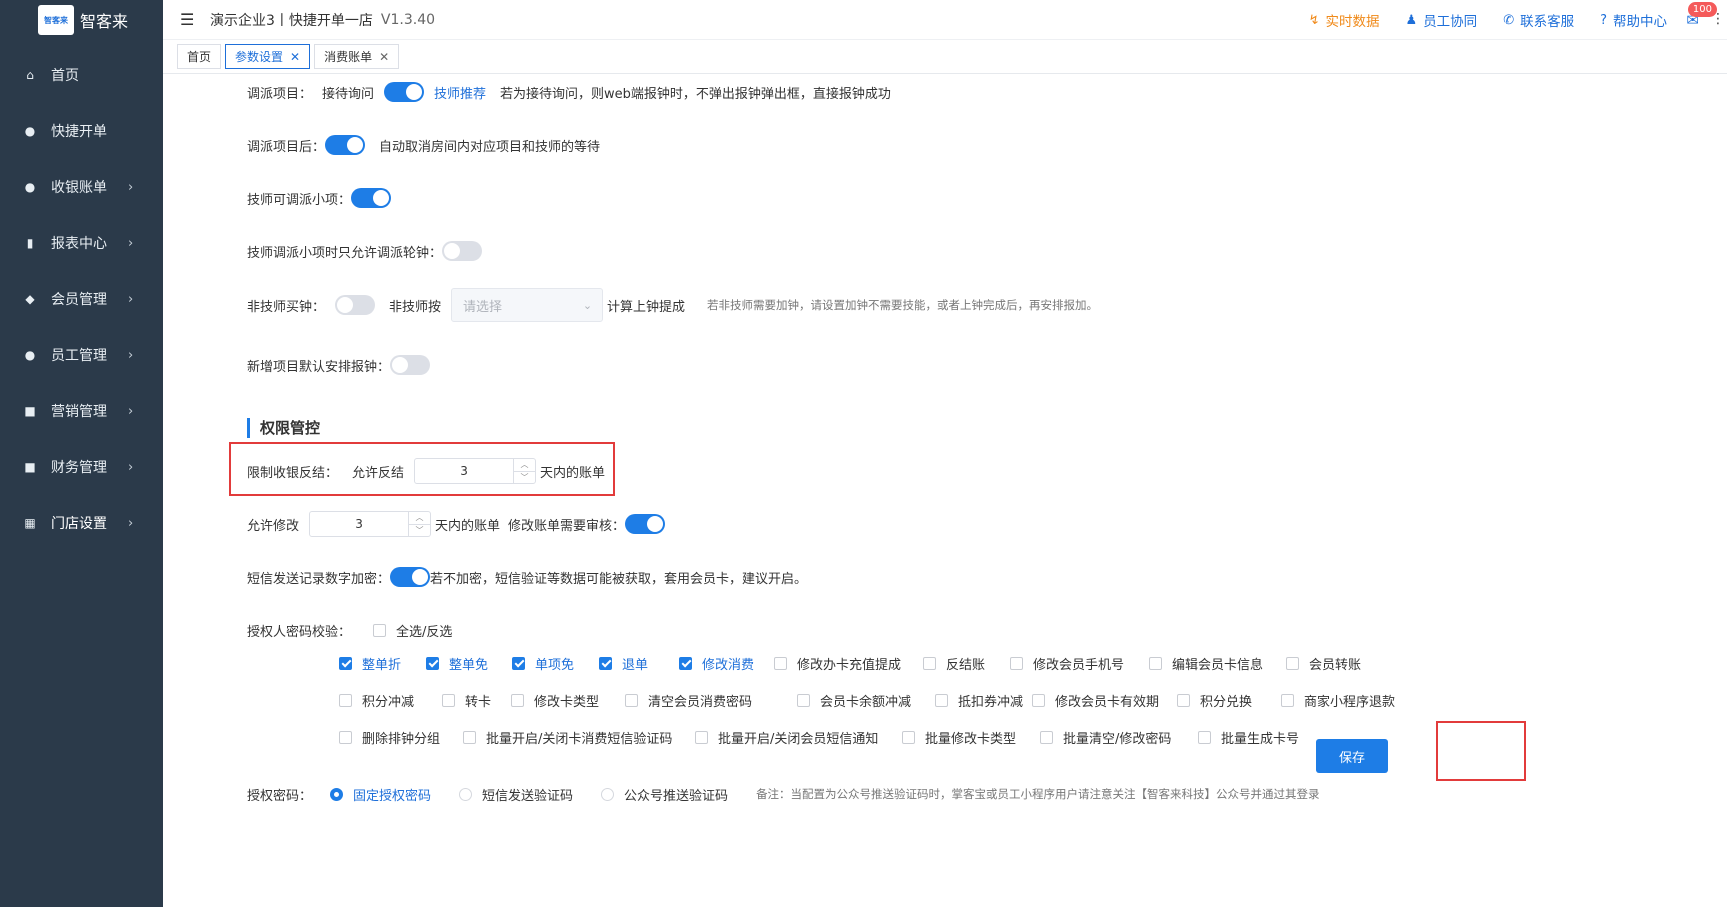  Describe the element at coordinates (81, 131) in the screenshot. I see `sidebar-item-1: ● 快捷开单` at that location.